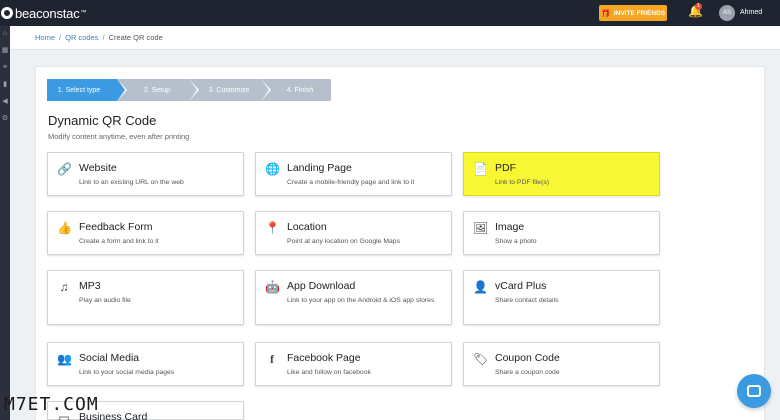 The height and width of the screenshot is (420, 780). What do you see at coordinates (64, 287) in the screenshot?
I see `music-icon: ♫` at bounding box center [64, 287].